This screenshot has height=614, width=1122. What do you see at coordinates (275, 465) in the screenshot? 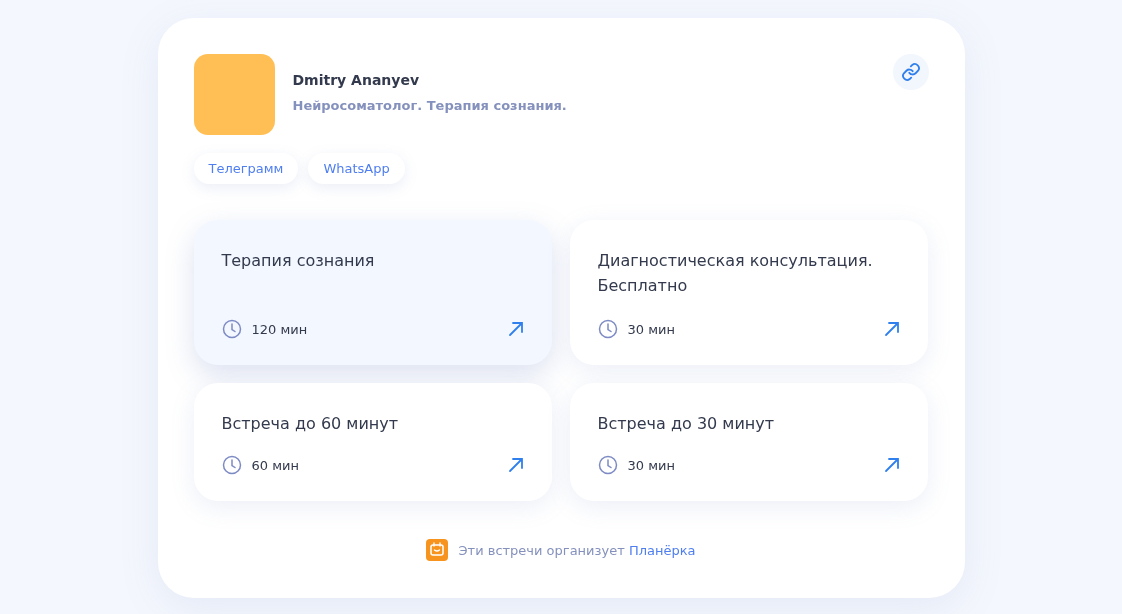
I see `event-duration: 60 мин` at bounding box center [275, 465].